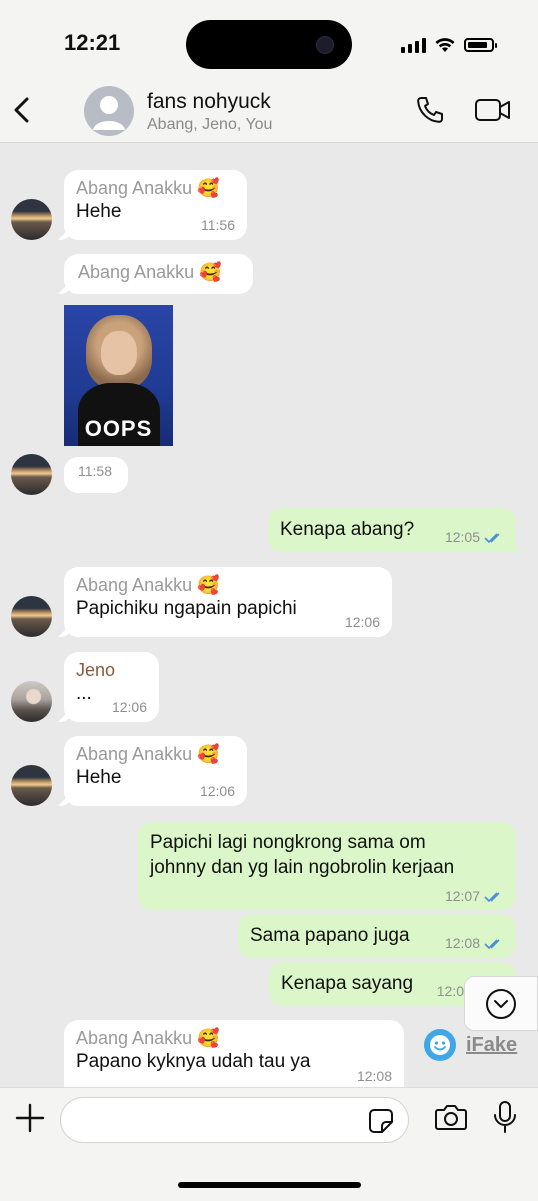 The width and height of the screenshot is (538, 1201). Describe the element at coordinates (450, 991) in the screenshot. I see `message-time: 12:0` at that location.